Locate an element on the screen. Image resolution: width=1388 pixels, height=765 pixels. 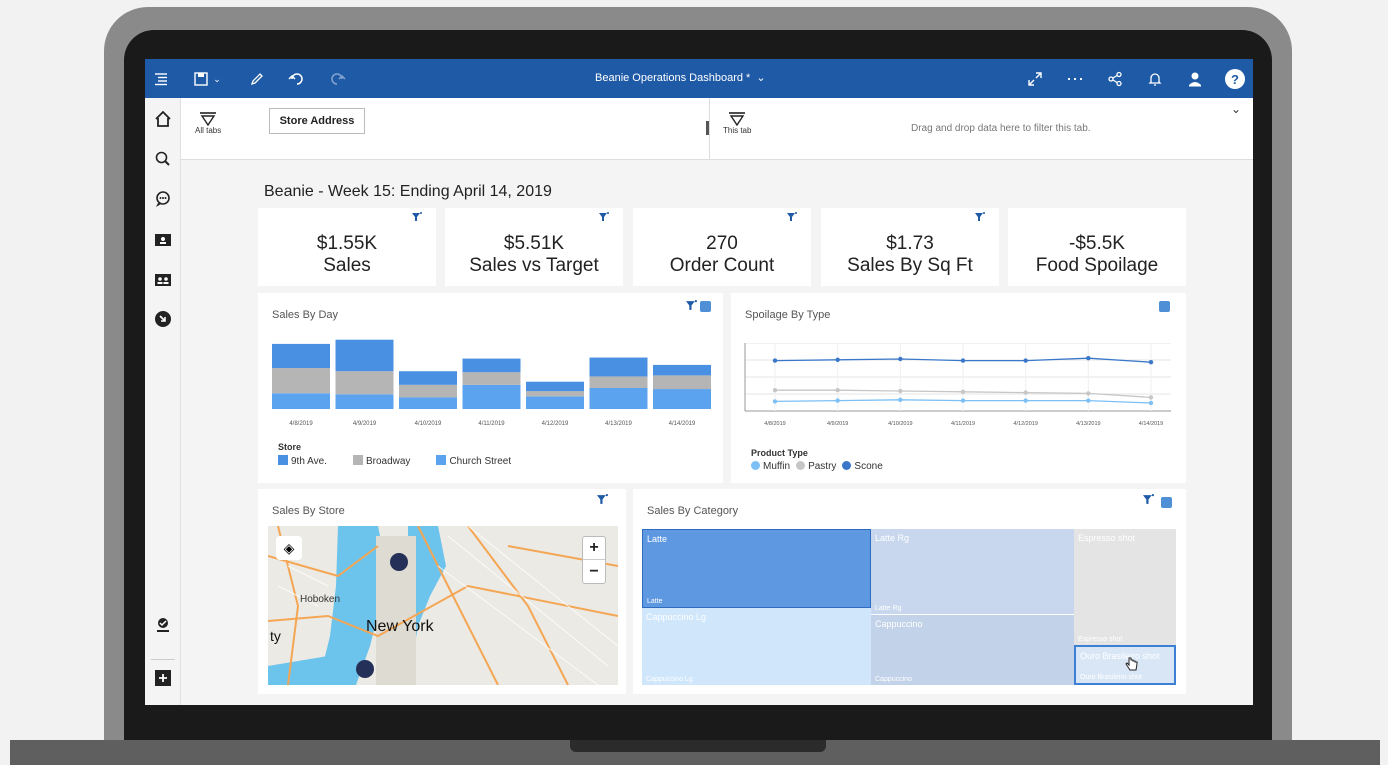
treemap-cell: Cappuccino Cappuccino is located at coordinates (972, 649).